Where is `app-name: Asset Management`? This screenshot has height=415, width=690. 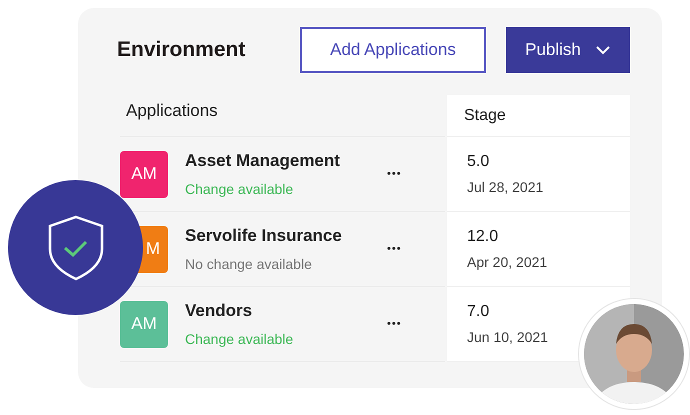 app-name: Asset Management is located at coordinates (263, 161).